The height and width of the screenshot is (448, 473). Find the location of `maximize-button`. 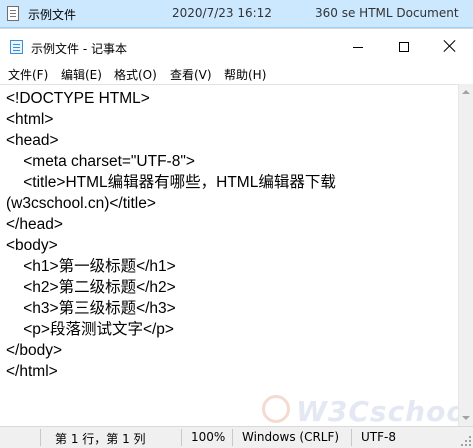

maximize-button is located at coordinates (404, 46).